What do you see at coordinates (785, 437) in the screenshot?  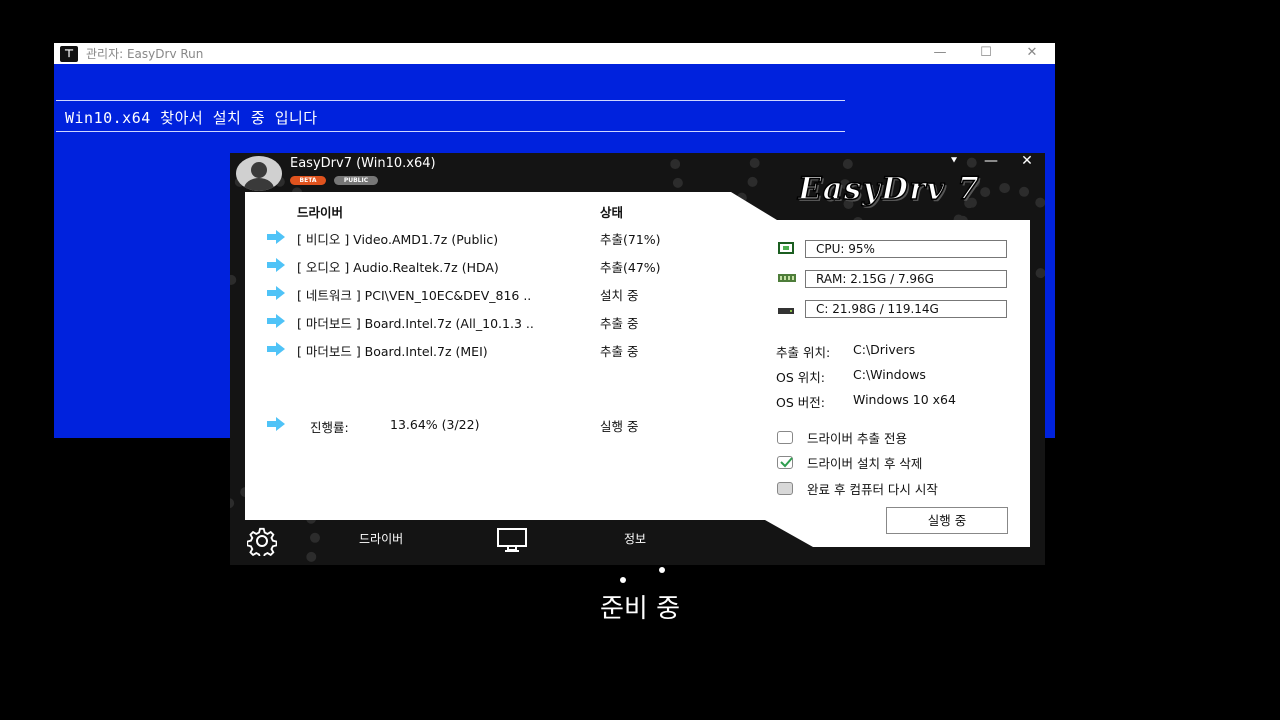 I see `extract-only-checkbox` at bounding box center [785, 437].